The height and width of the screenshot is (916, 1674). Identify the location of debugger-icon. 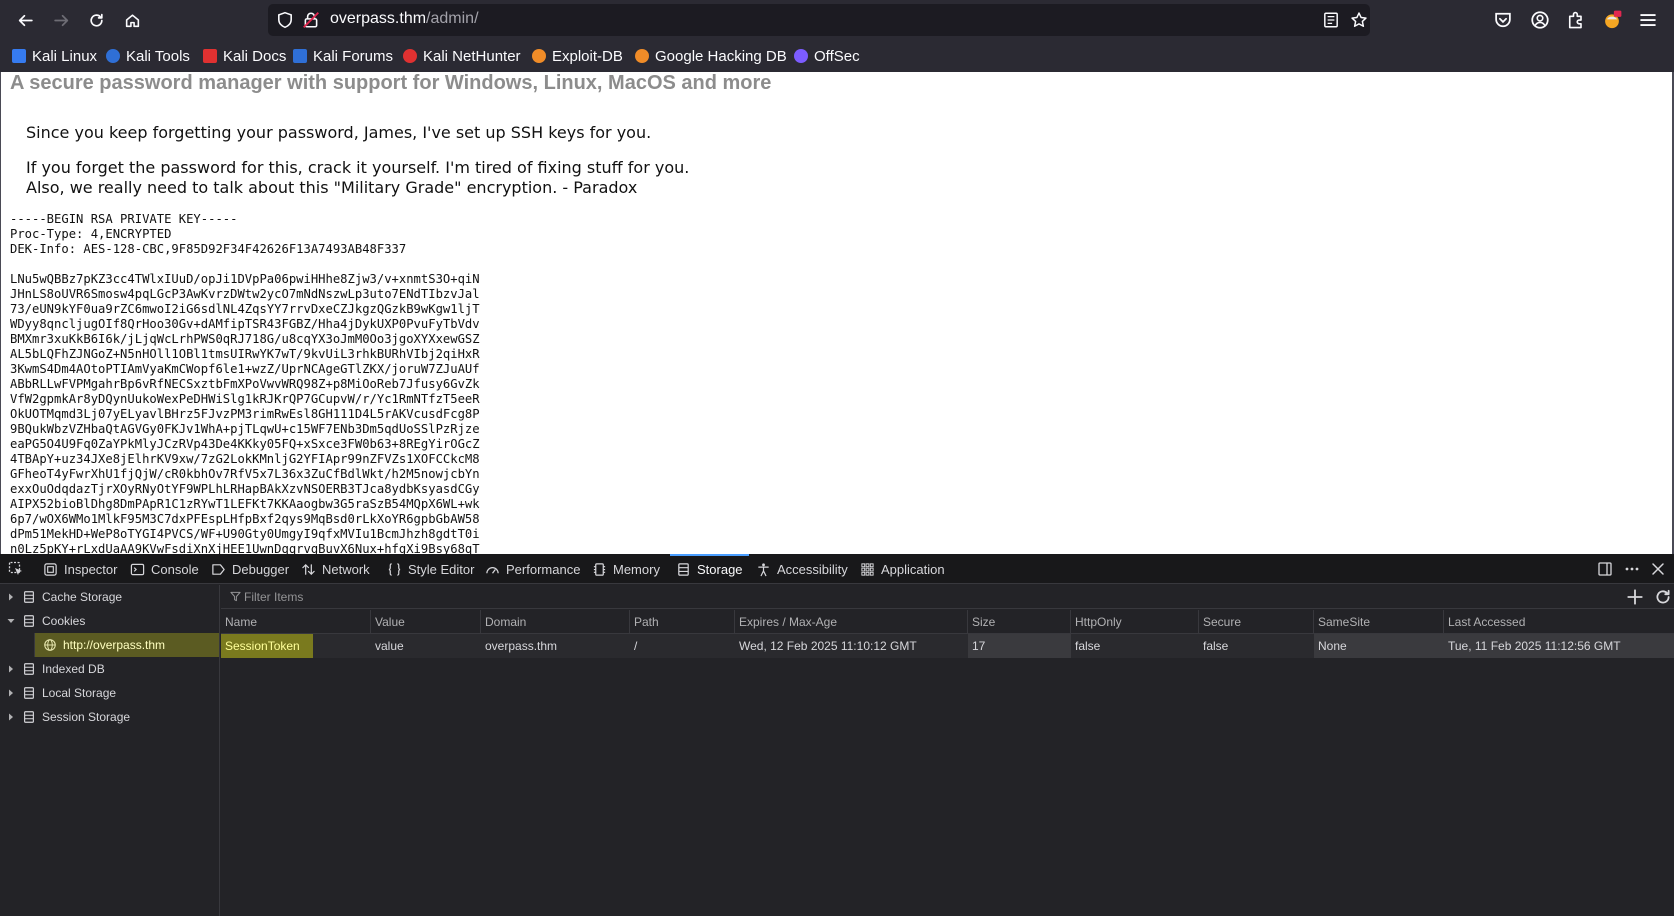
(218, 569).